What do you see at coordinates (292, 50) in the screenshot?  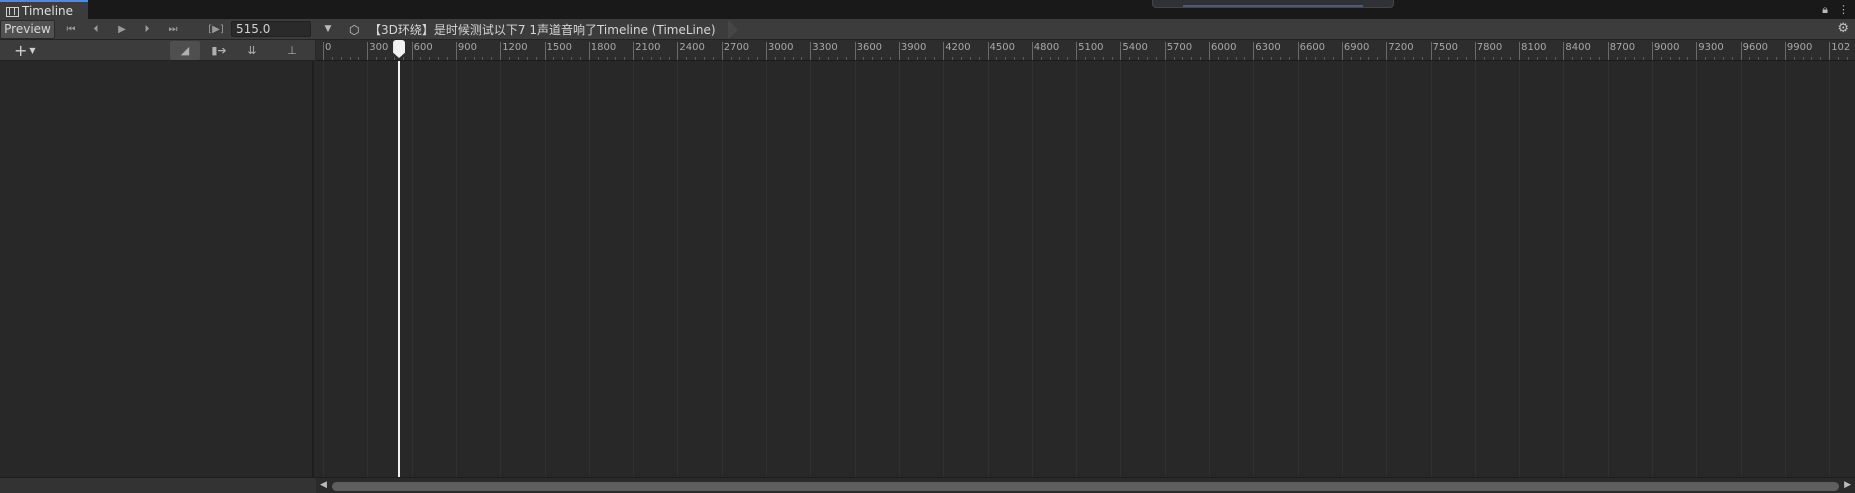 I see `pin-button: ⊥` at bounding box center [292, 50].